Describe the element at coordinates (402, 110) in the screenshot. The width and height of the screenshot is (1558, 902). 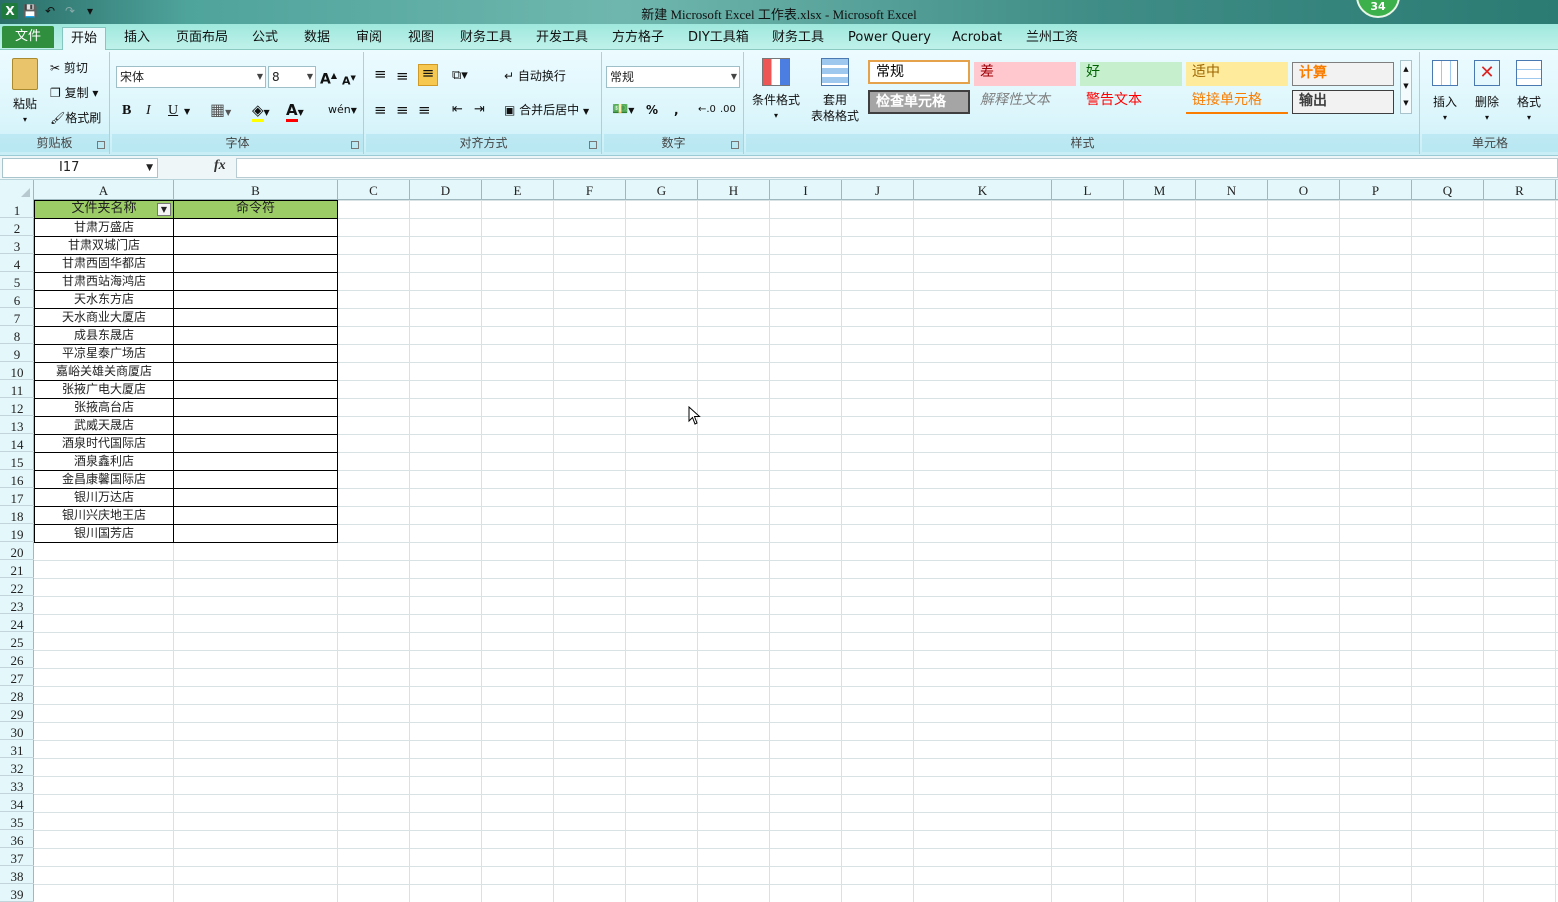
I see `align-center-icon: ≡` at that location.